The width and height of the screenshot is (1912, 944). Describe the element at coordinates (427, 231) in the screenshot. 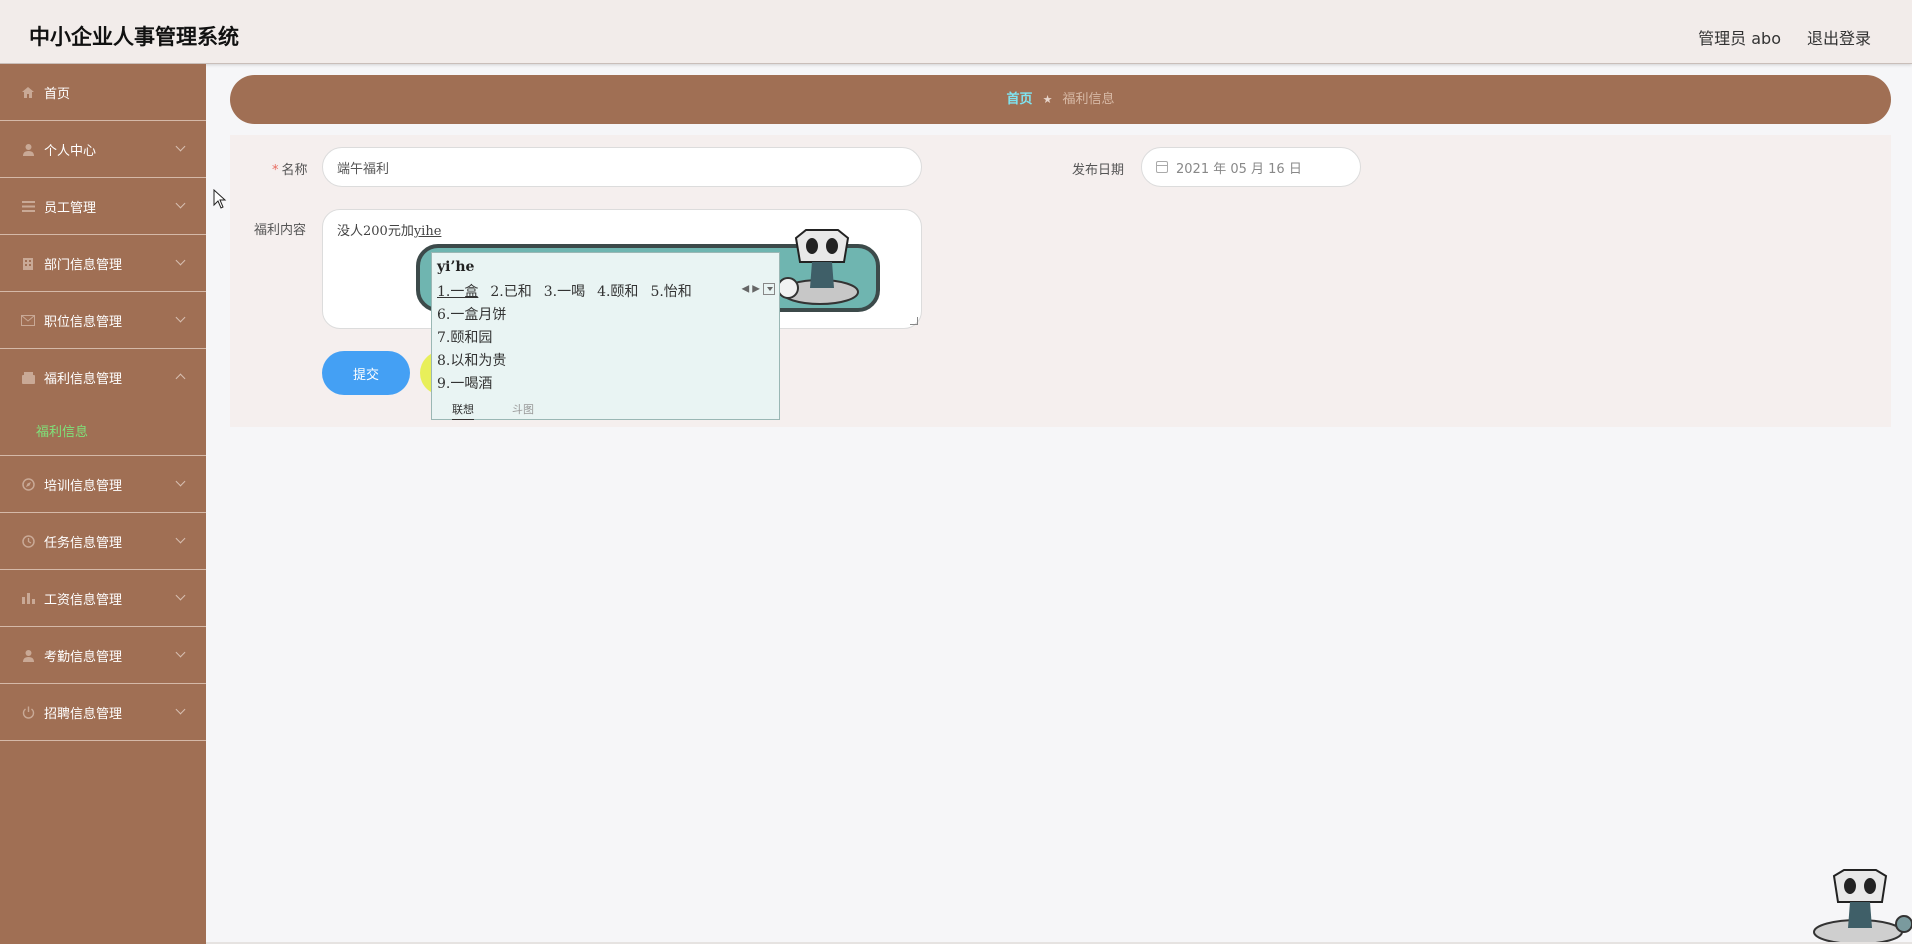

I see `ime-composition: yihe` at that location.